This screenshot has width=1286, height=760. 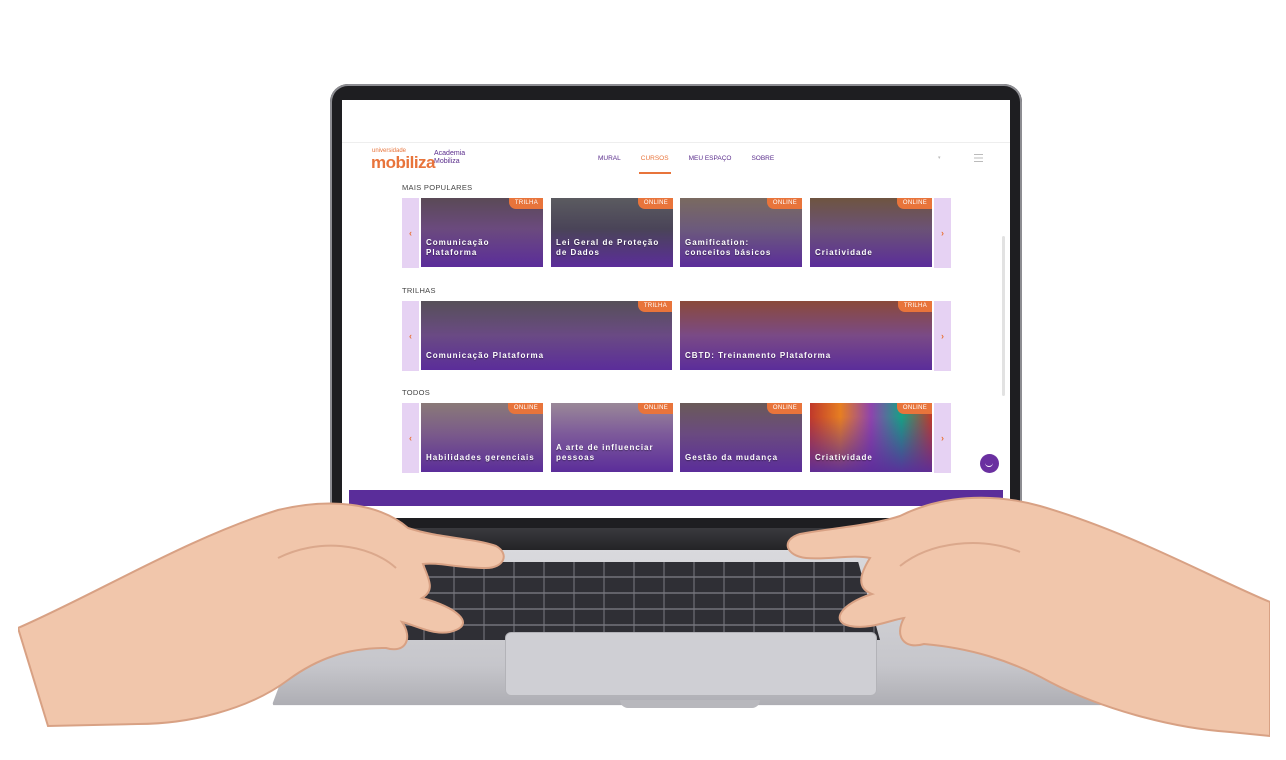 I want to click on section-title-trilhas: TRILHAS, so click(x=419, y=290).